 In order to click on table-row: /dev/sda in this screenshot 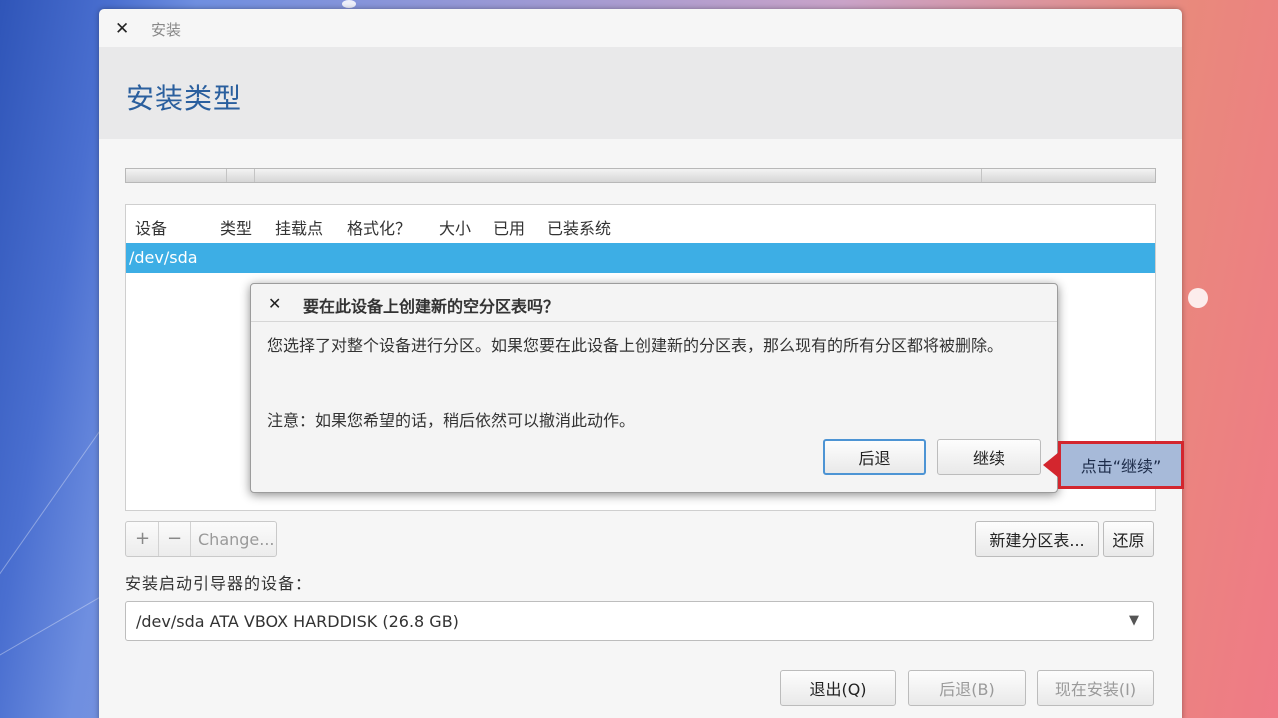, I will do `click(640, 258)`.